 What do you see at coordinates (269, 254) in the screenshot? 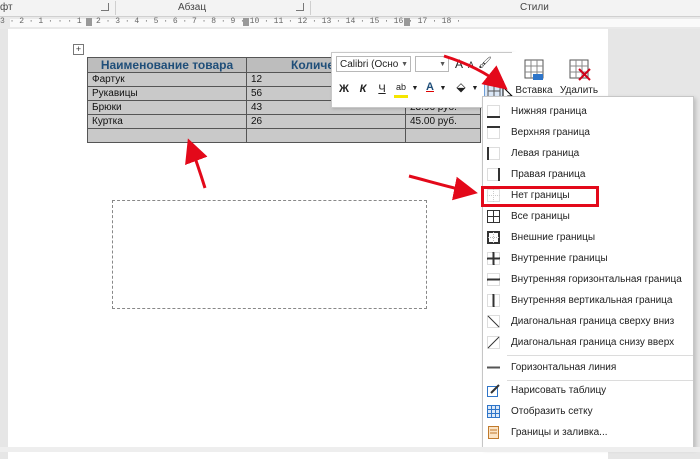
I see `empty-text-frame` at bounding box center [269, 254].